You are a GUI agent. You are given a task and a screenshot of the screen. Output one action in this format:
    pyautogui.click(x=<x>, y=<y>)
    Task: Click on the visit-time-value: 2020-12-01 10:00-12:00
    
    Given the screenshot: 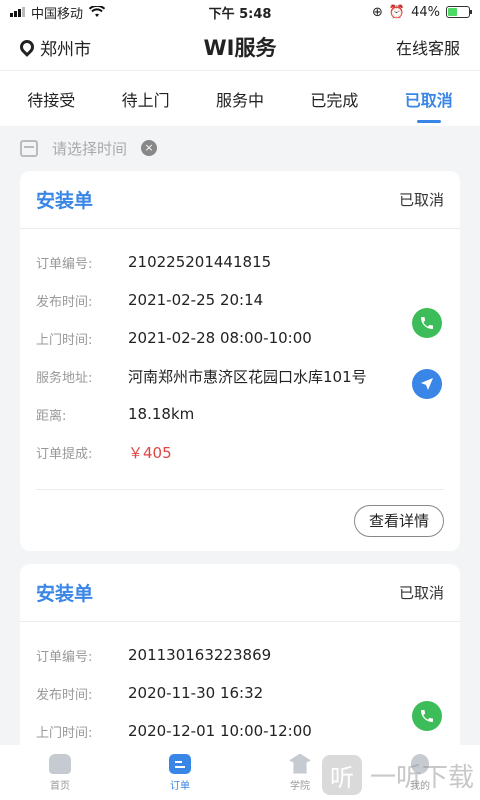 What is the action you would take?
    pyautogui.click(x=220, y=731)
    